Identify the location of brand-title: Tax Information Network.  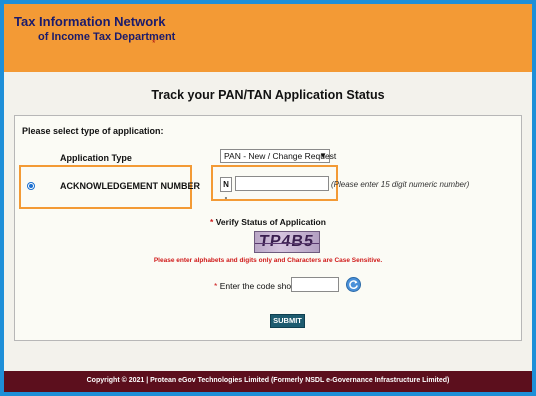
(89, 21).